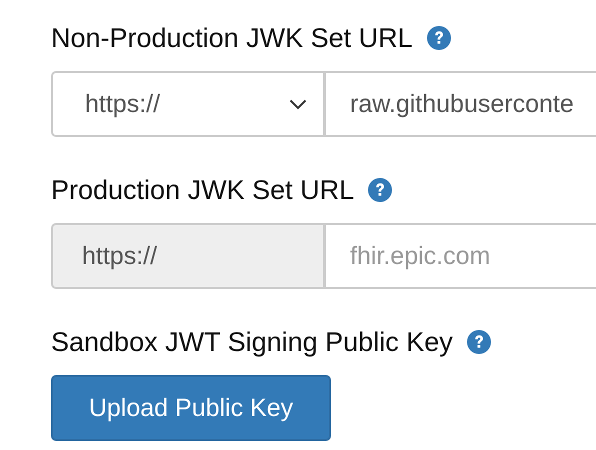 The height and width of the screenshot is (450, 596). What do you see at coordinates (298, 104) in the screenshot?
I see `chevron-icon` at bounding box center [298, 104].